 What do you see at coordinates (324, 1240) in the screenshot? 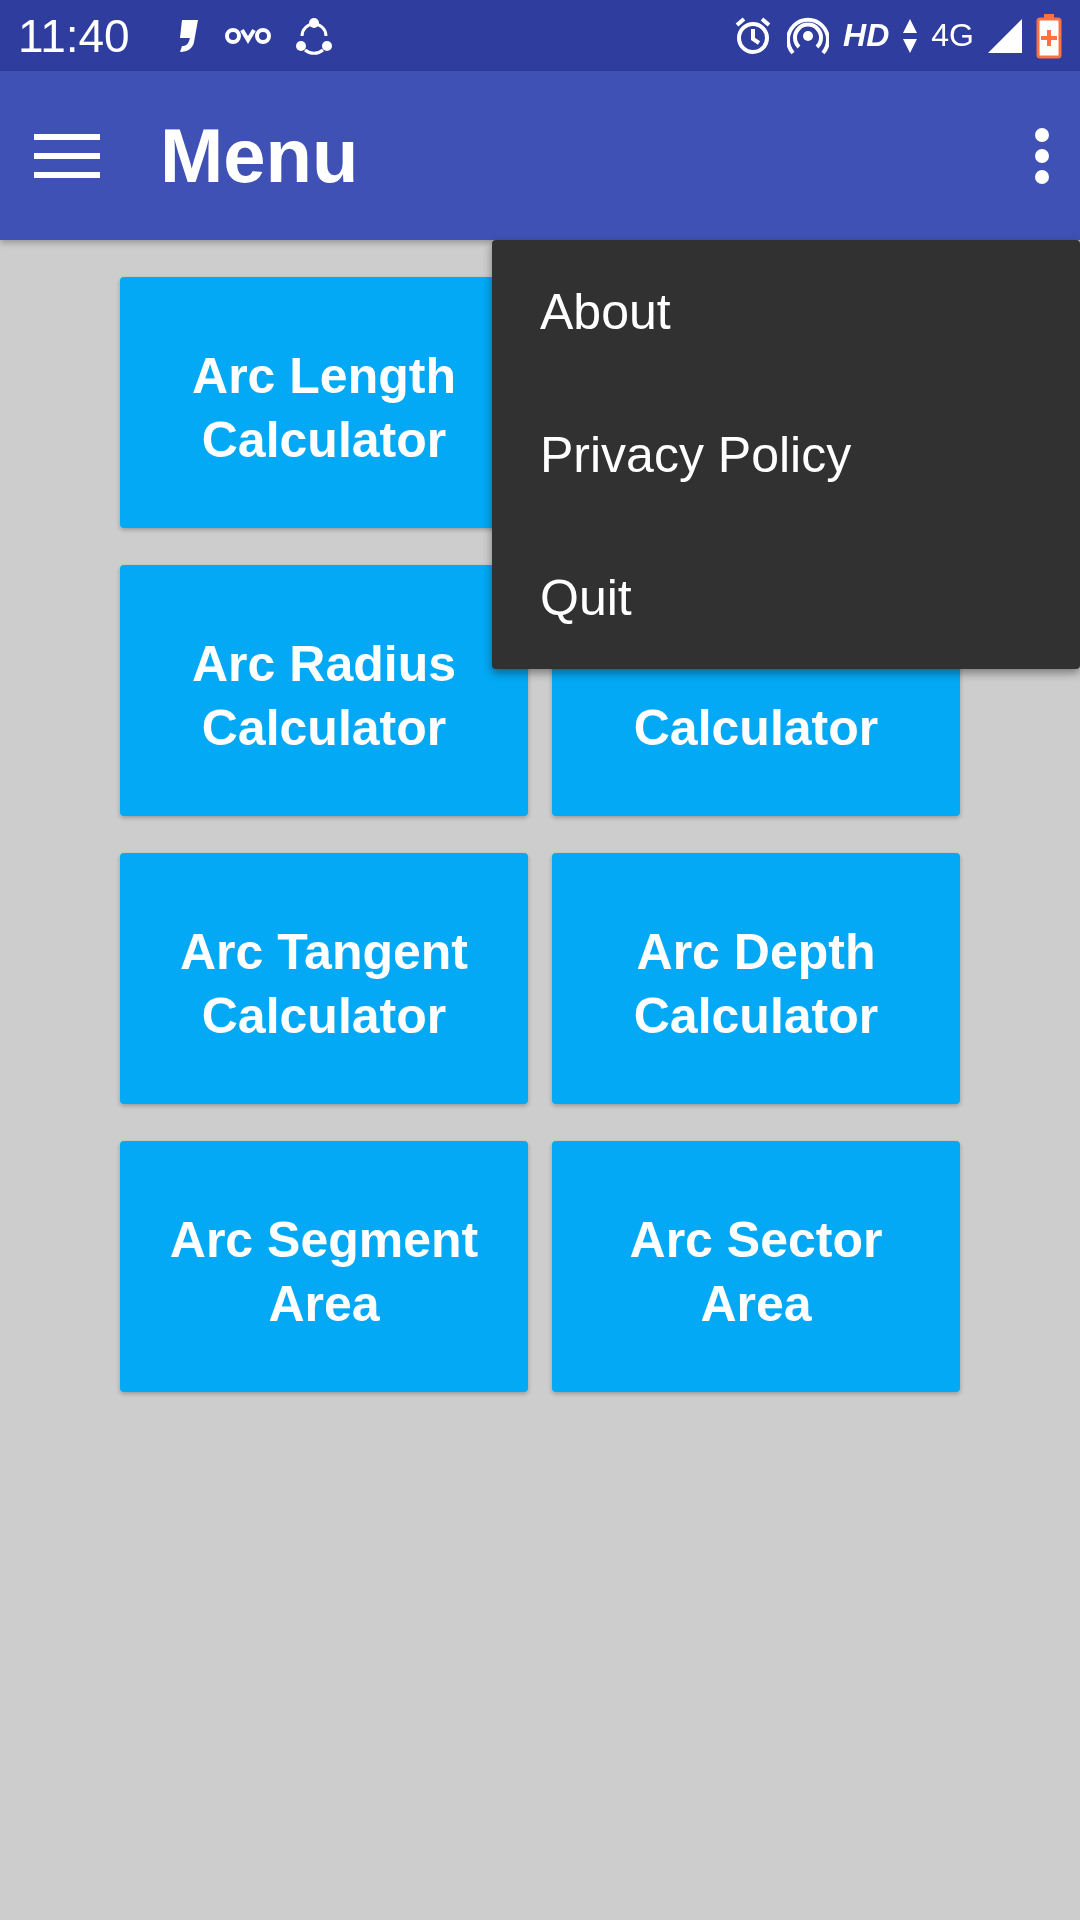
I see `tile-label: Arc Segment` at bounding box center [324, 1240].